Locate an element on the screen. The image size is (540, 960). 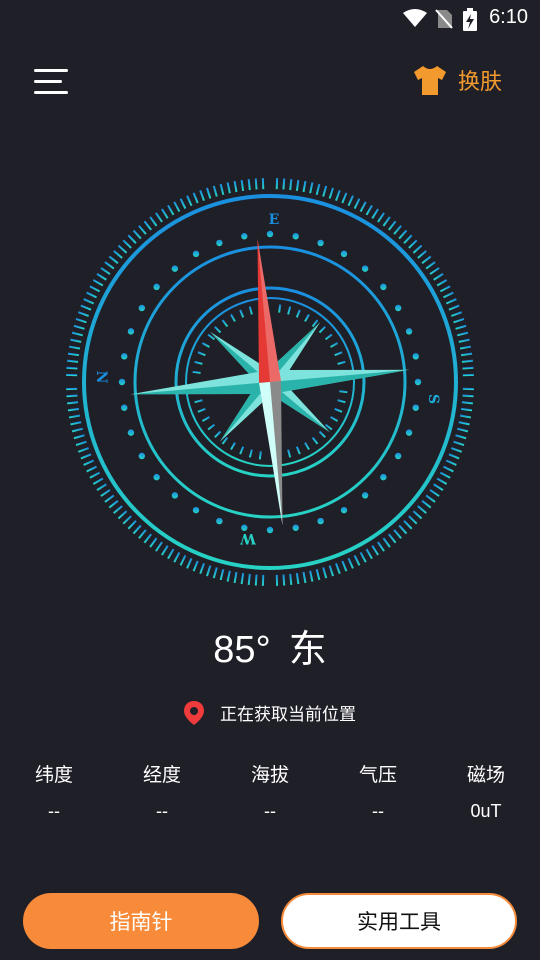
stat-altitude: 海拔 -- is located at coordinates (270, 791).